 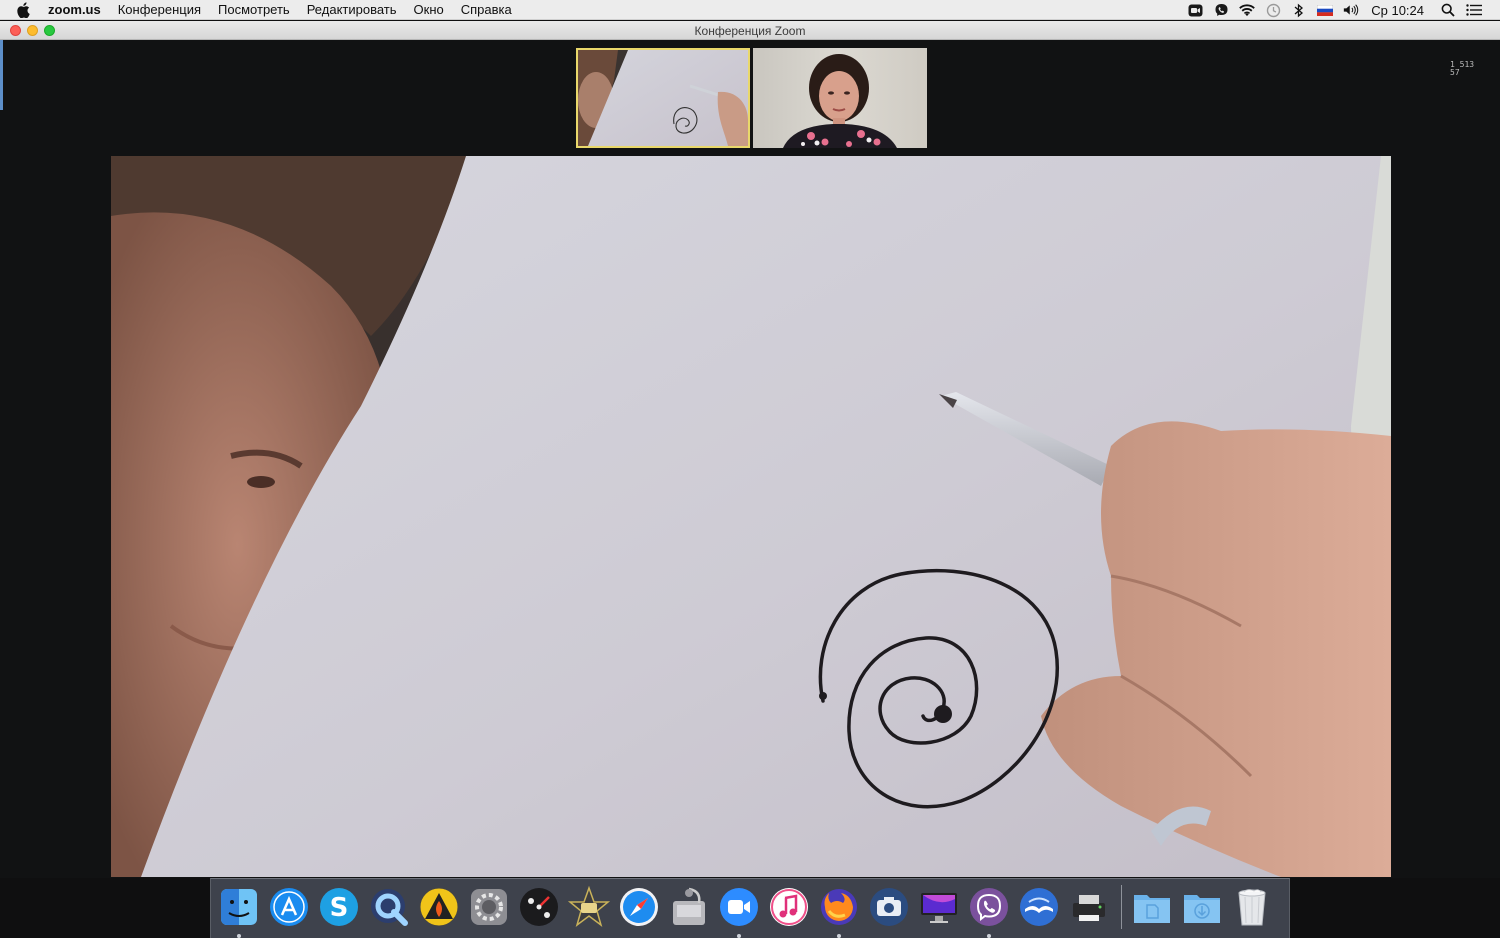 What do you see at coordinates (1152, 907) in the screenshot?
I see `documents-folder-icon` at bounding box center [1152, 907].